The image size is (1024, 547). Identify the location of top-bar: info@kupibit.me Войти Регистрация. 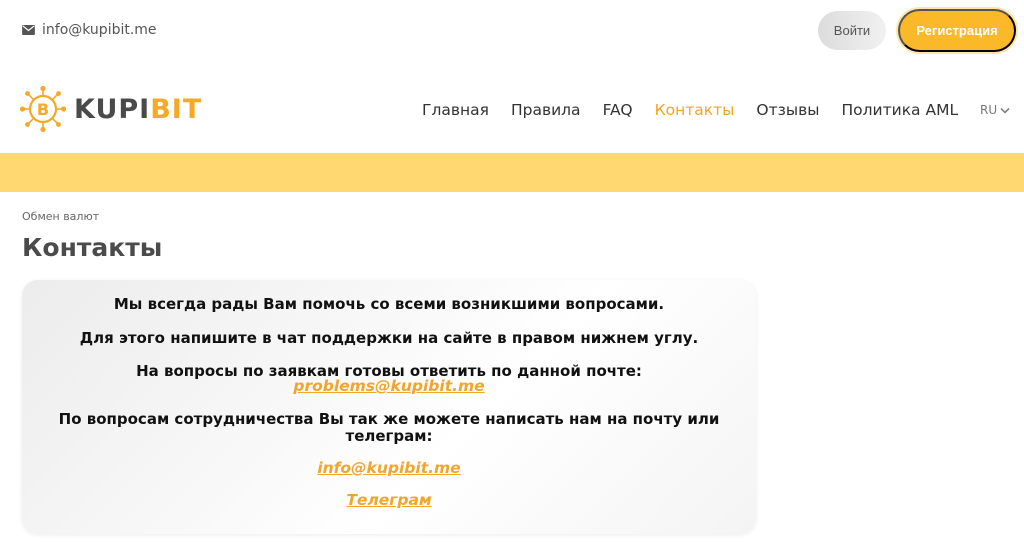
(512, 31).